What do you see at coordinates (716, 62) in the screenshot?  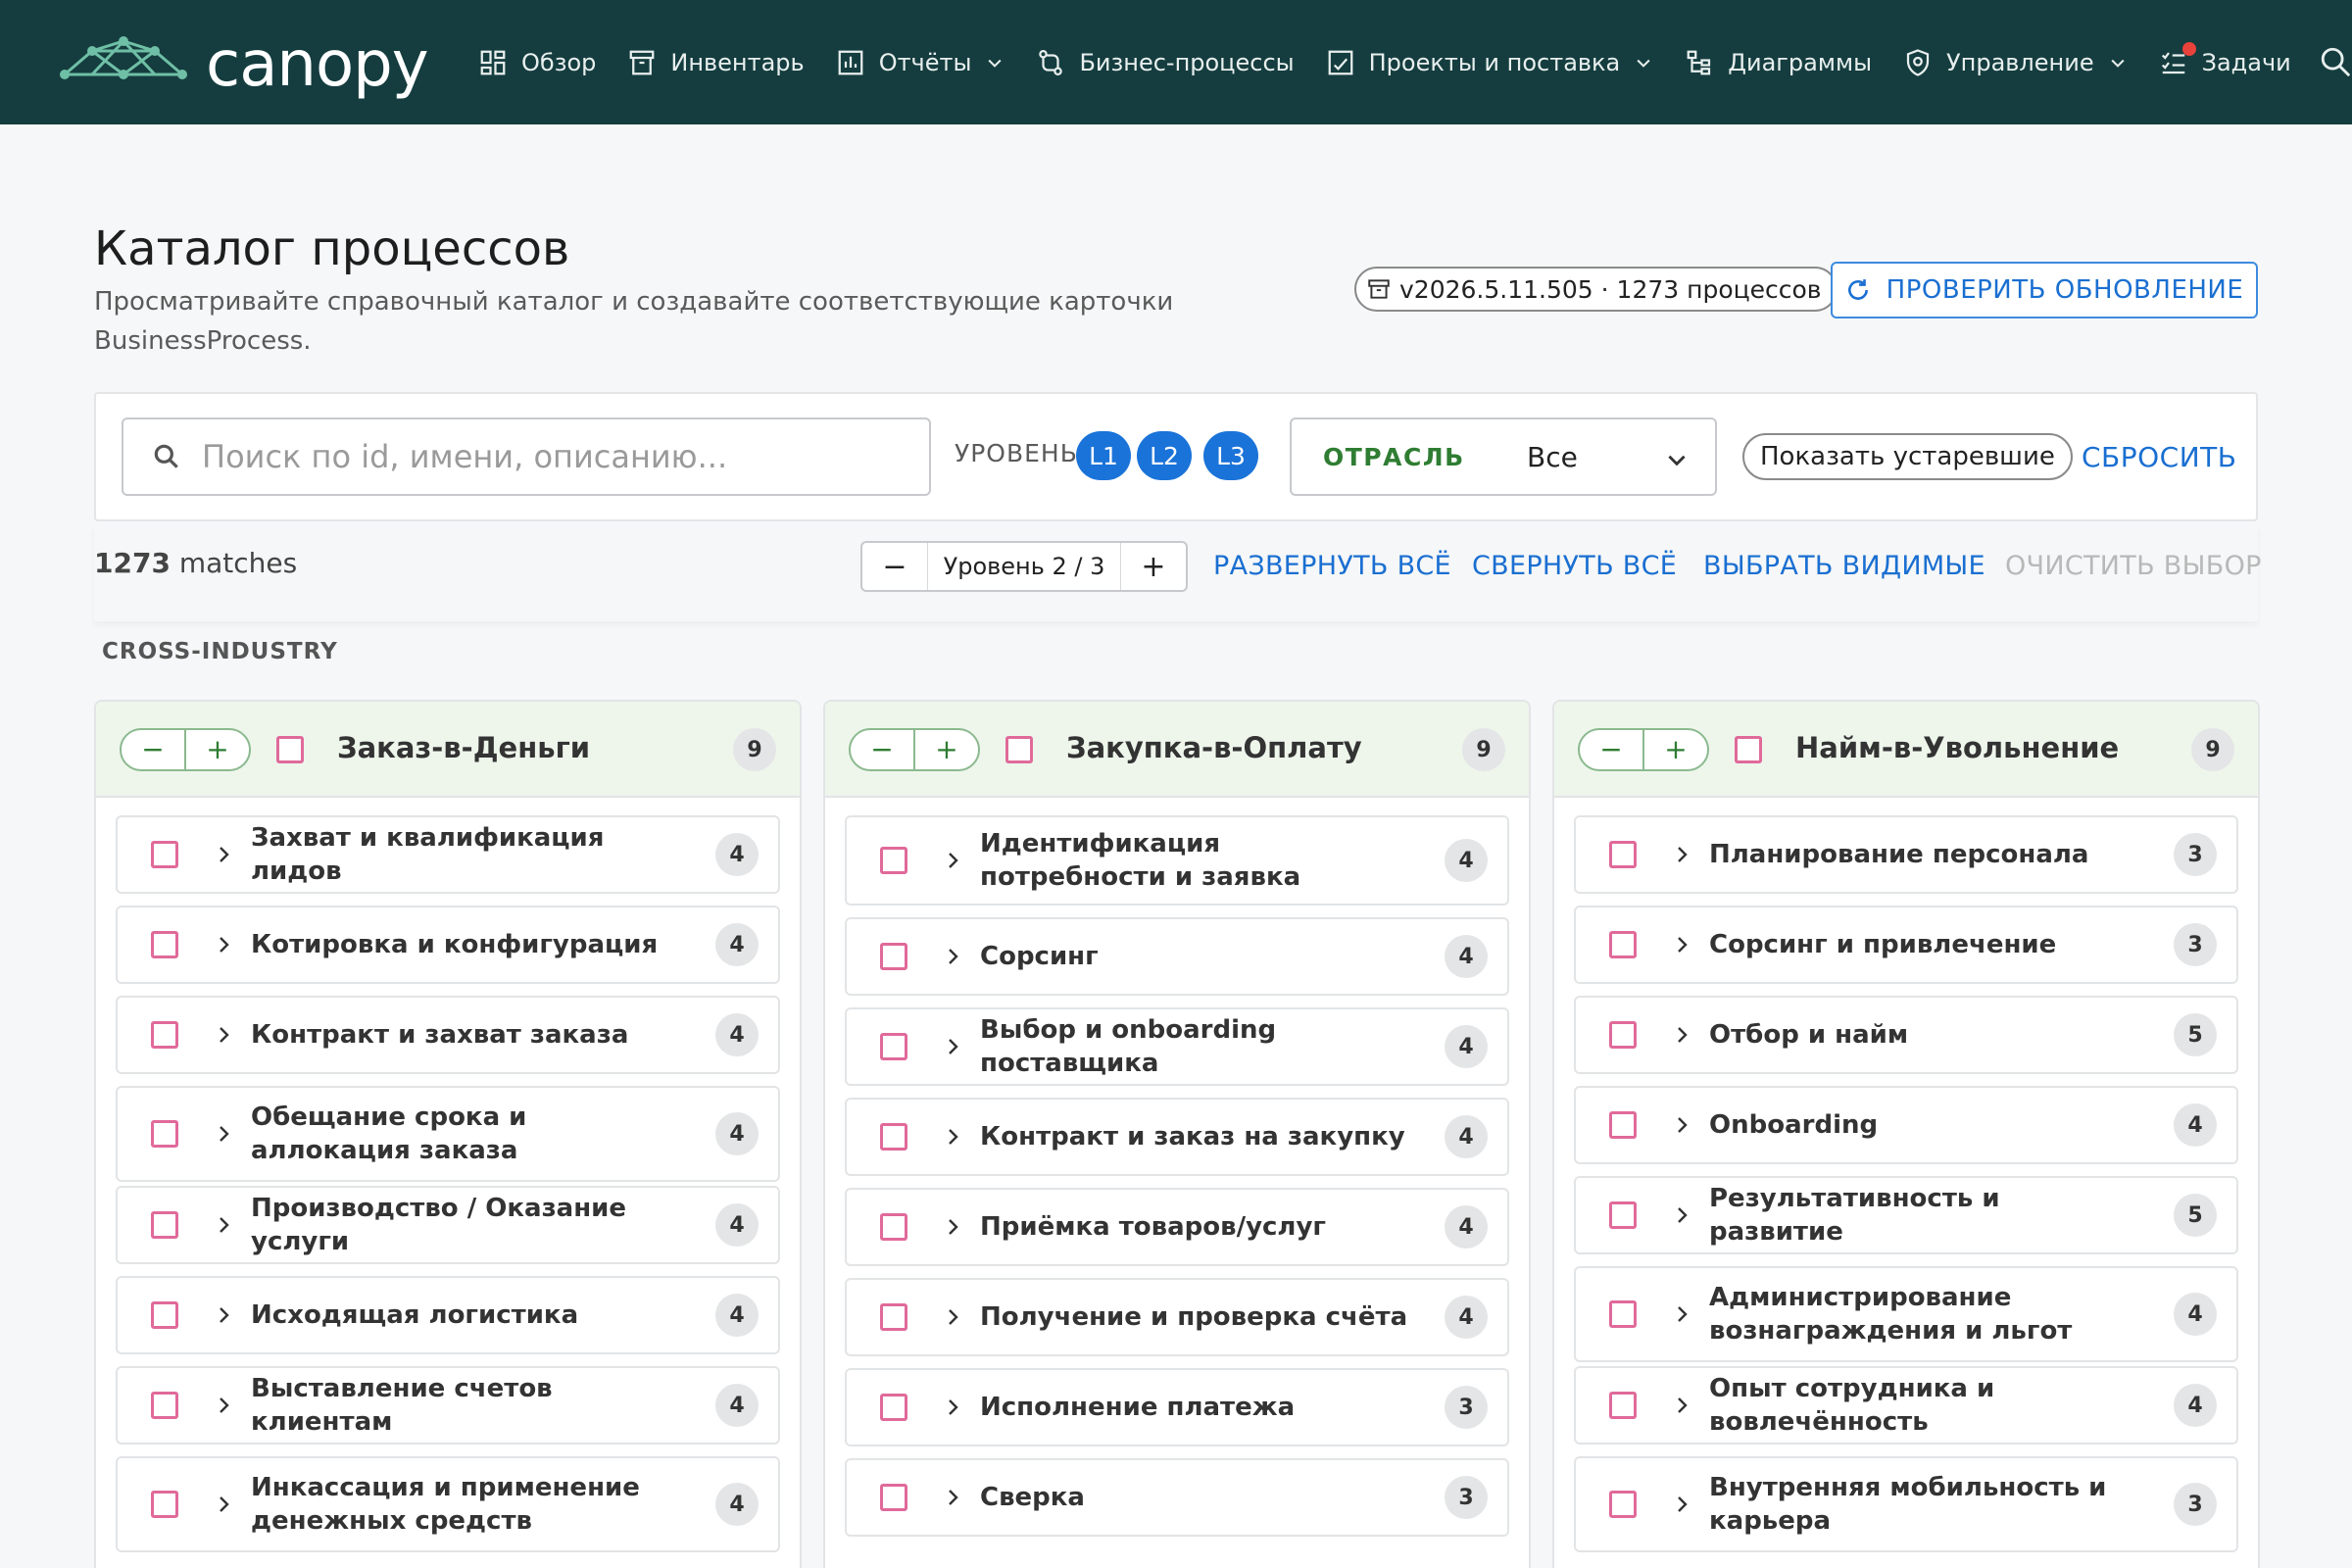 I see `nav-item-inventory: Инвентарь` at bounding box center [716, 62].